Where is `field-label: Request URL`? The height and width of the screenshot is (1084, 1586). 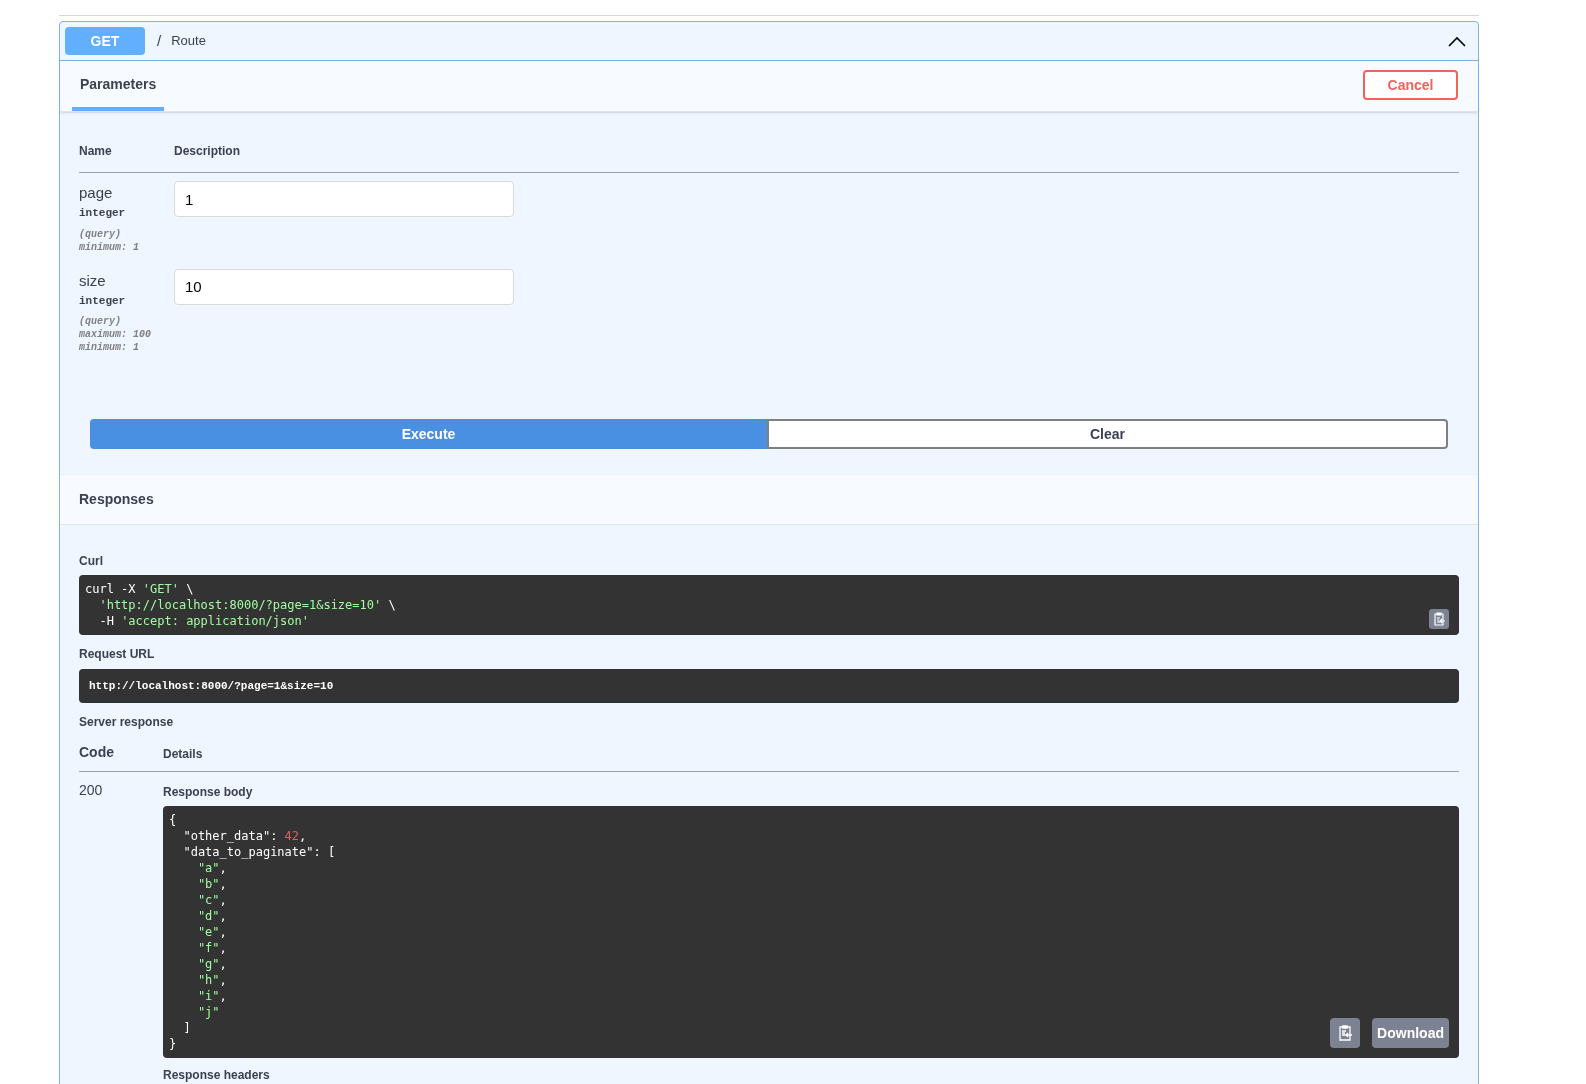 field-label: Request URL is located at coordinates (117, 654).